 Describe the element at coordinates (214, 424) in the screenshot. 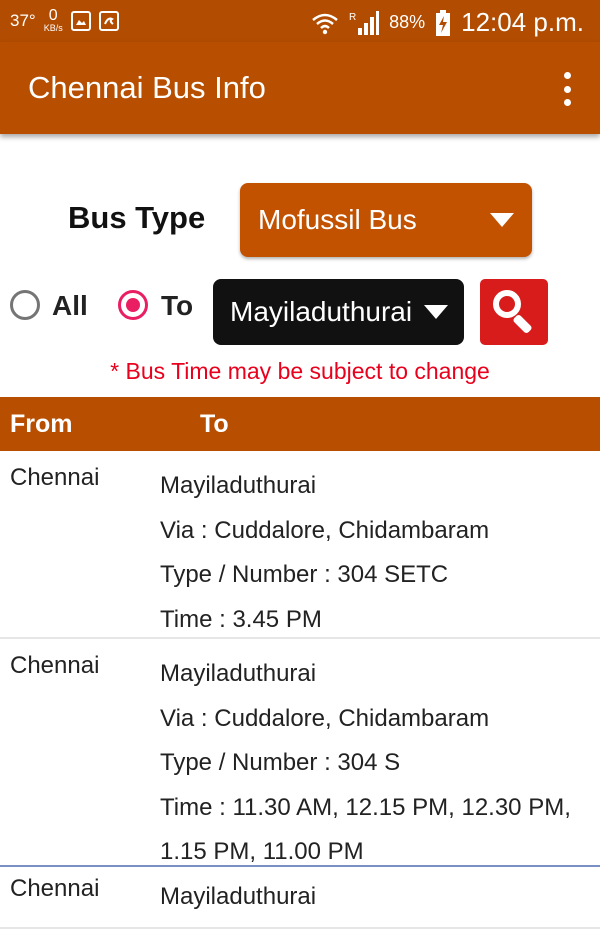

I see `column-header-to: To` at that location.